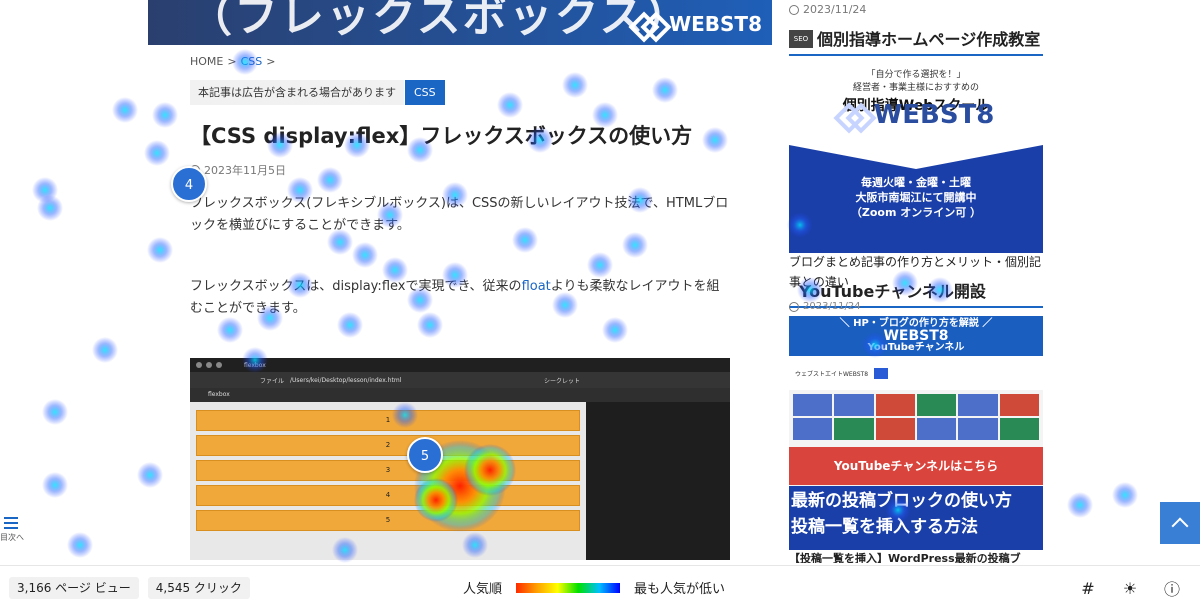 The width and height of the screenshot is (1200, 610). Describe the element at coordinates (206, 61) in the screenshot. I see `breadcrumb-home: HOME` at that location.